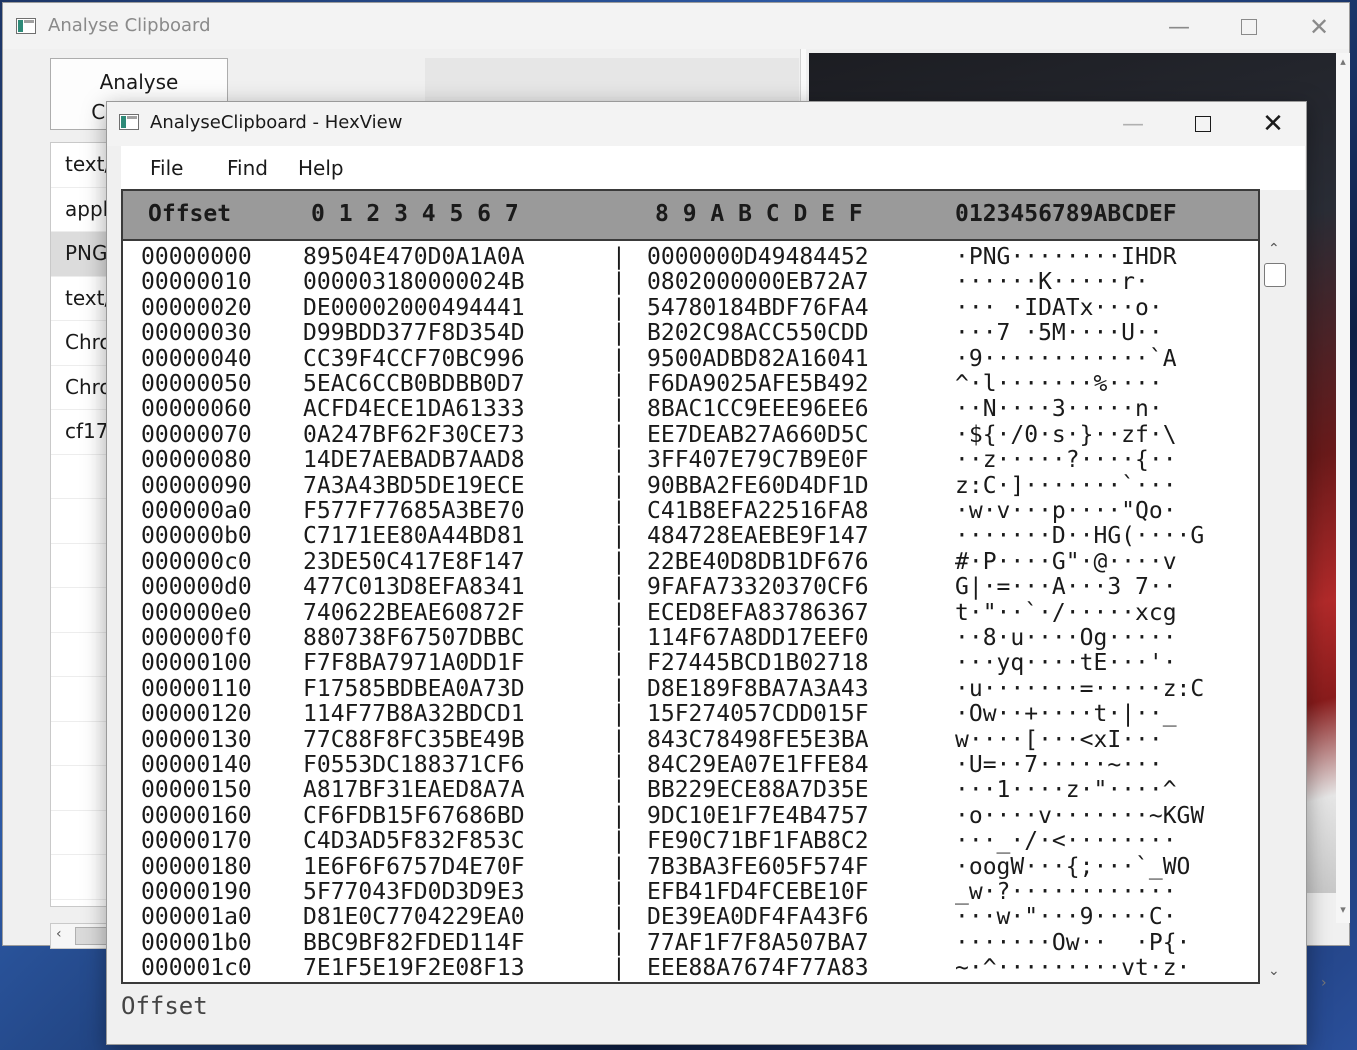 This screenshot has height=1050, width=1357. Describe the element at coordinates (1343, 61) in the screenshot. I see `scroll-up-icon: ▴` at that location.